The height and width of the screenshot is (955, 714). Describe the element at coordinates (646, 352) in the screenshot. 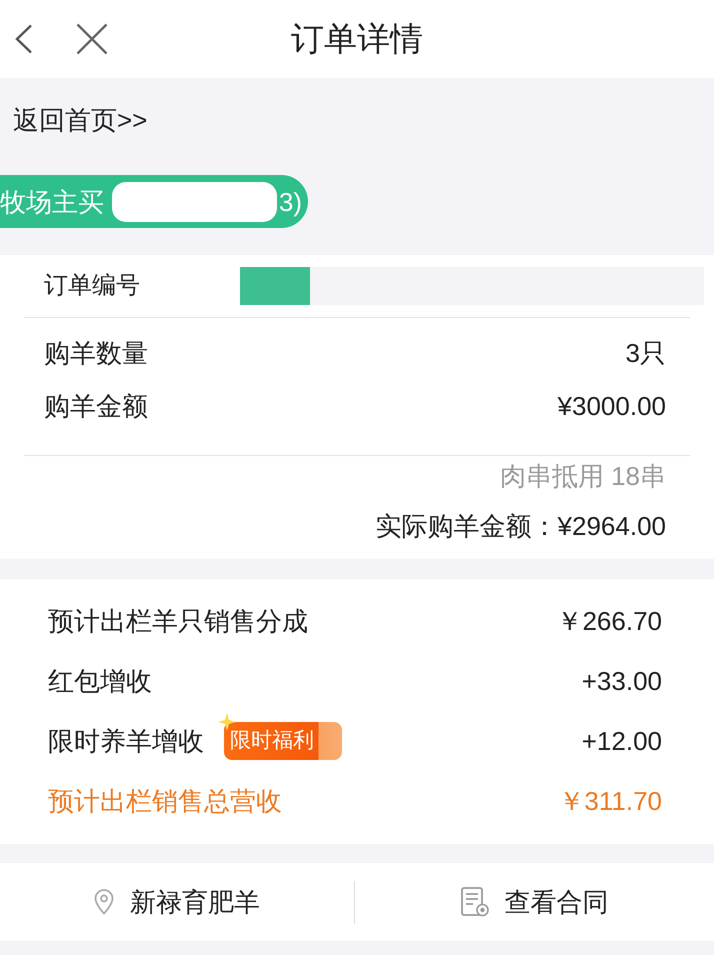

I see `info-value: 3只` at that location.